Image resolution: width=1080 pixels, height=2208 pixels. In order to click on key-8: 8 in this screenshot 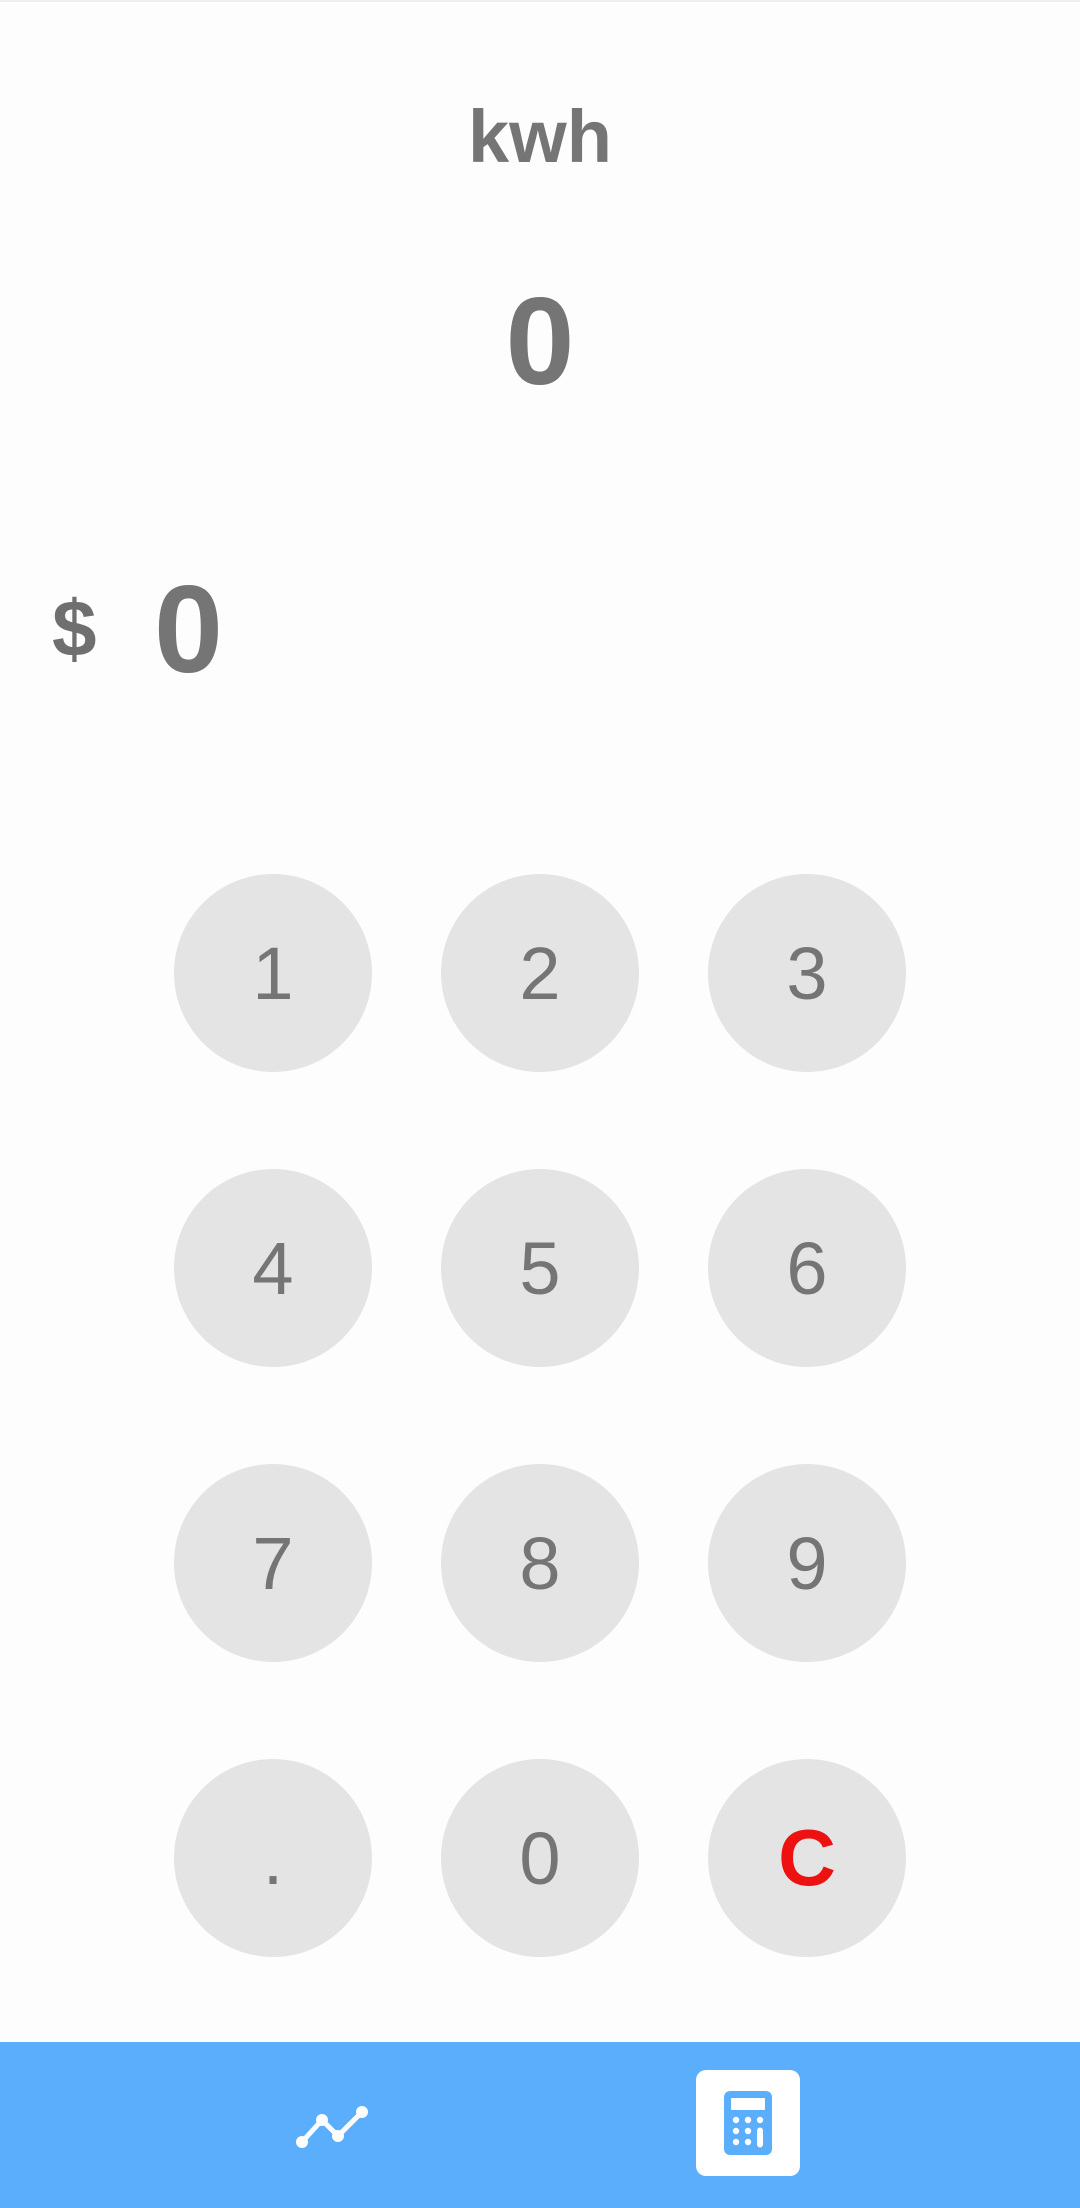, I will do `click(540, 1563)`.